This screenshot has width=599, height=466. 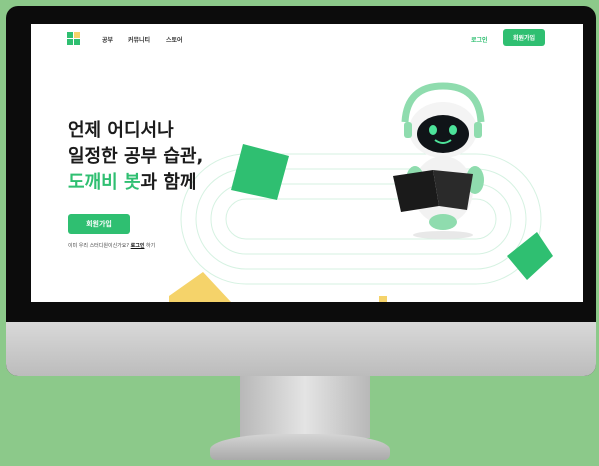 I want to click on login-prompt-suffix: 하기, so click(x=151, y=246).